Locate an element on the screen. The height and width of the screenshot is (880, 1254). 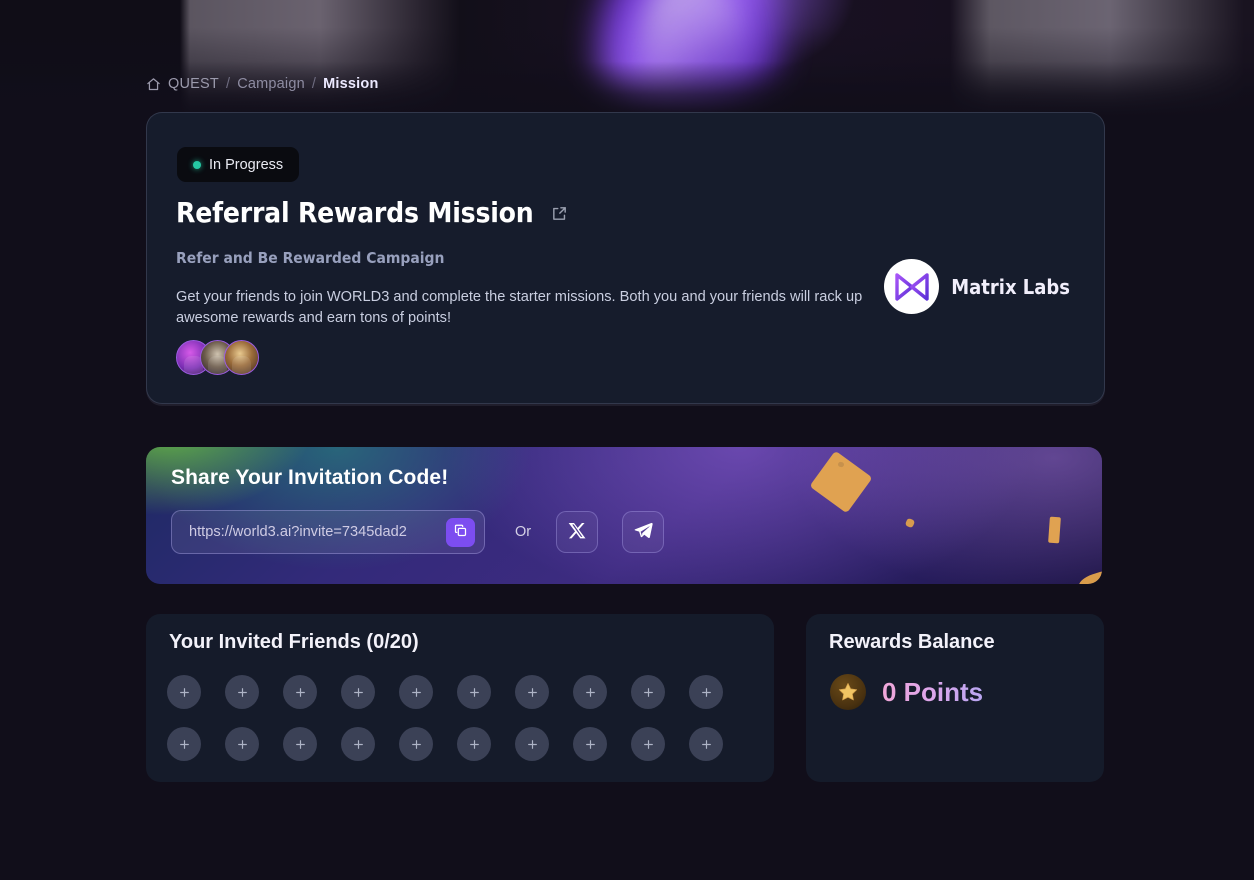
rewards-balance-row: 0 Points is located at coordinates (906, 692).